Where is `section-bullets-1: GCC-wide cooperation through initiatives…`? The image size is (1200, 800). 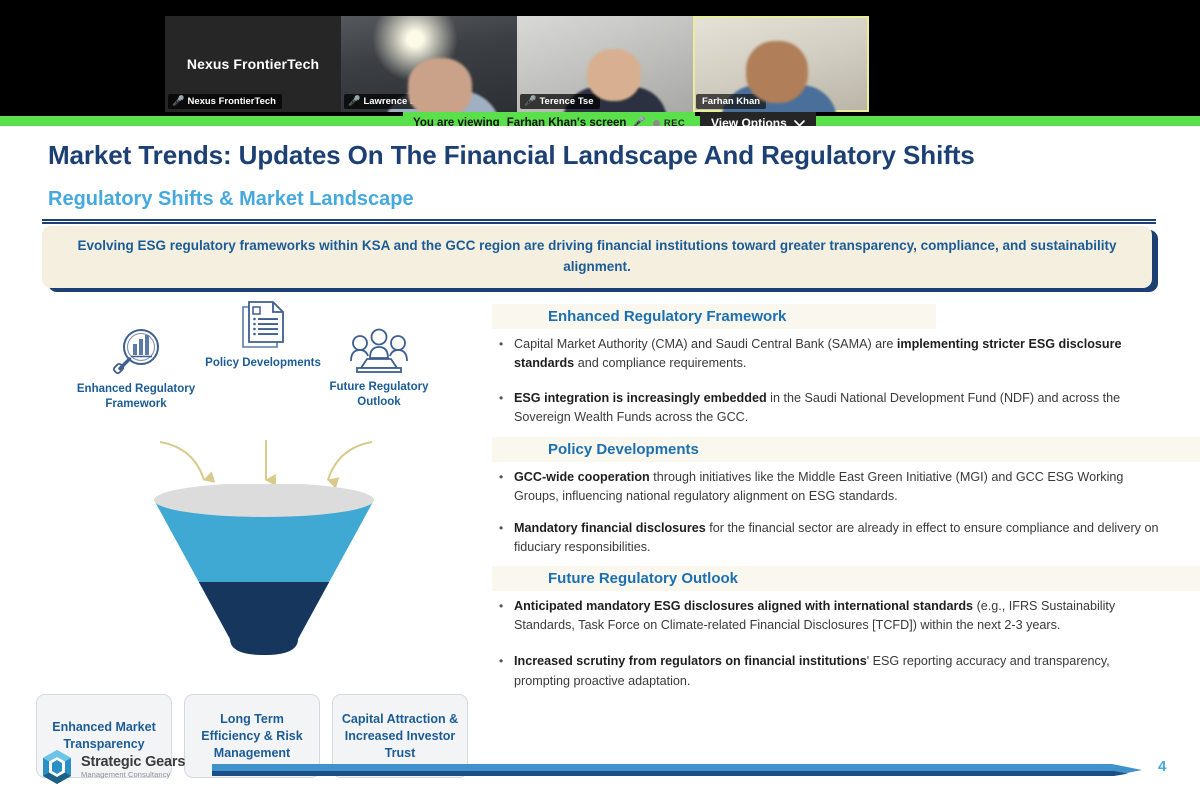
section-bullets-1: GCC-wide cooperation through initiatives… is located at coordinates (826, 513).